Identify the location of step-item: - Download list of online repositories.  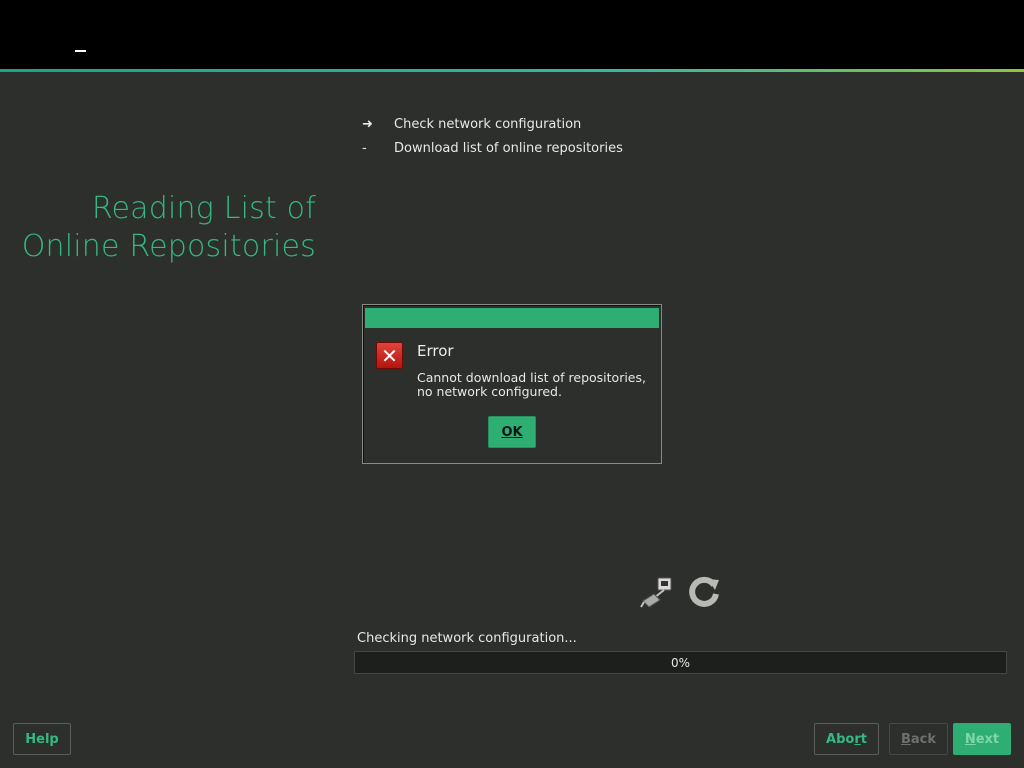
(491, 148).